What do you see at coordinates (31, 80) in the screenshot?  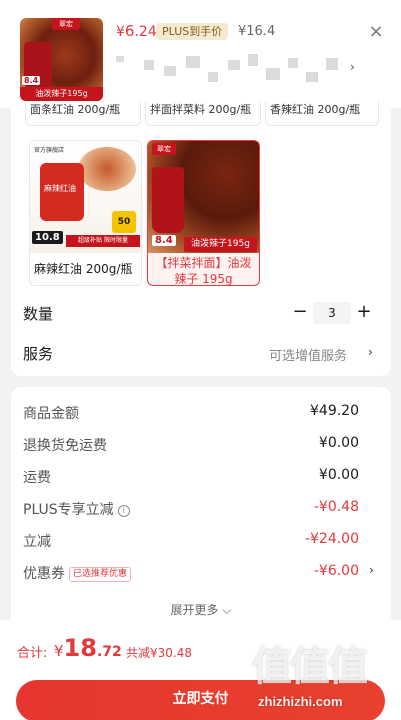 I see `thumbnail-price-tag: 8.4` at bounding box center [31, 80].